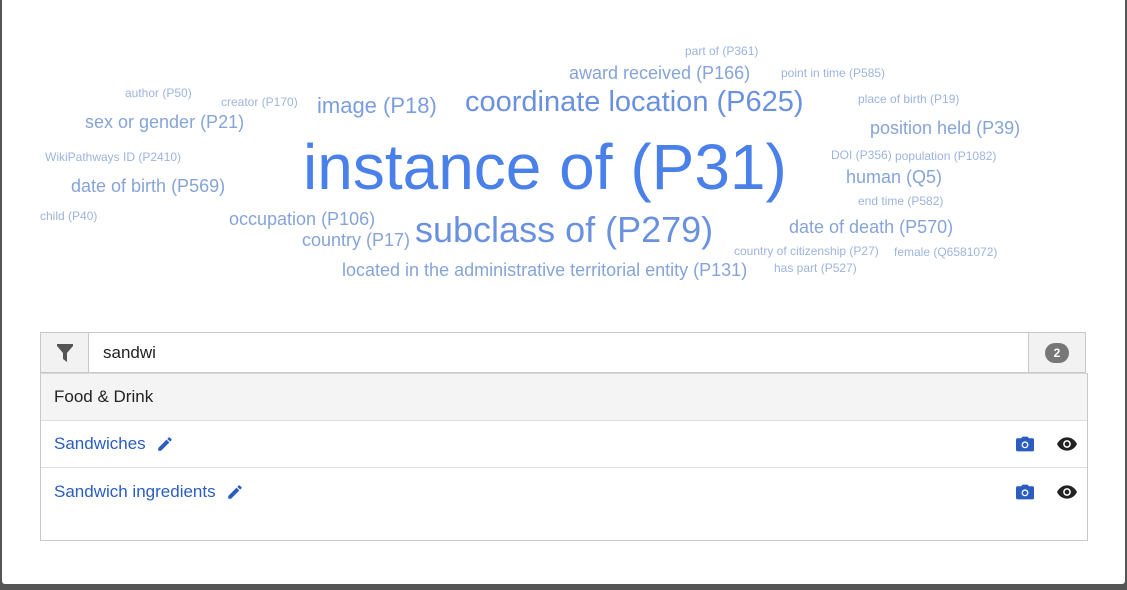  Describe the element at coordinates (908, 99) in the screenshot. I see `cloud-word: place of birth (P19)` at that location.